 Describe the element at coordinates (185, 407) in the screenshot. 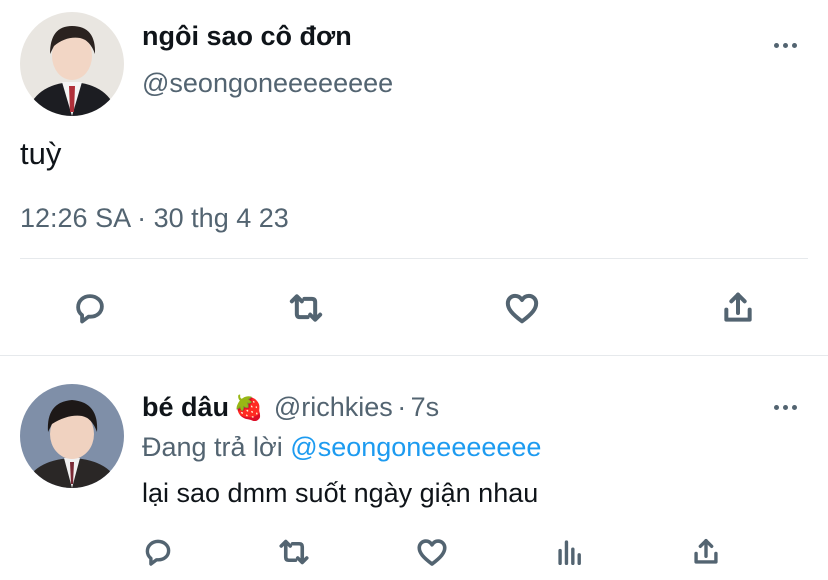

I see `reply-author-name: bé dâu` at that location.